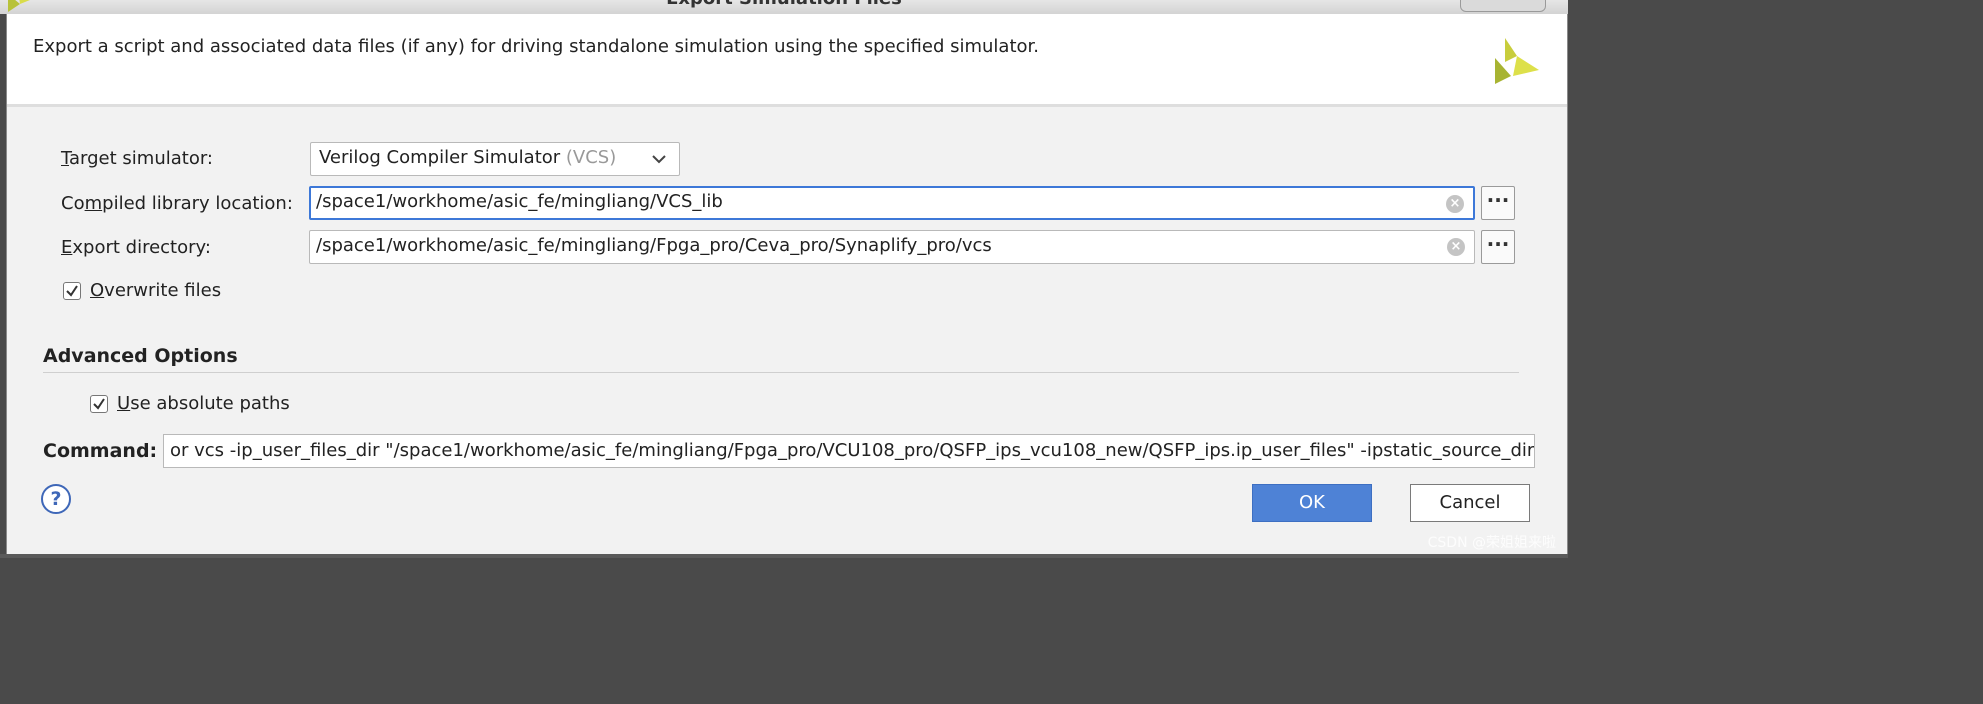  What do you see at coordinates (177, 203) in the screenshot?
I see `compiled-library-label: Compiled library location:` at bounding box center [177, 203].